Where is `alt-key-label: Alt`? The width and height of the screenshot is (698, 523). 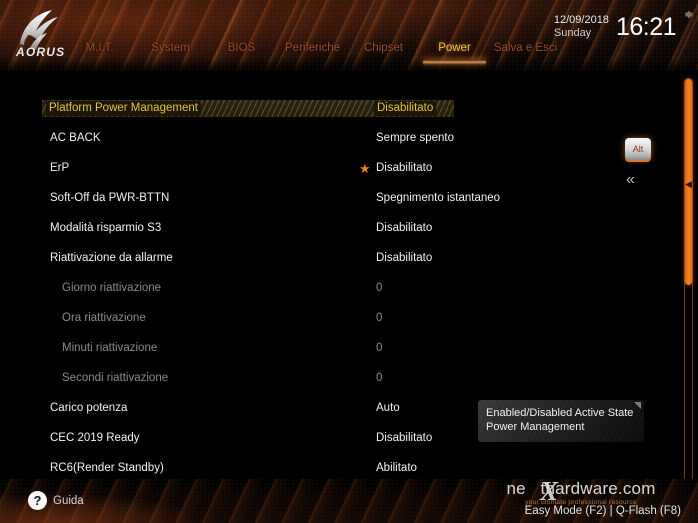 alt-key-label: Alt is located at coordinates (638, 149).